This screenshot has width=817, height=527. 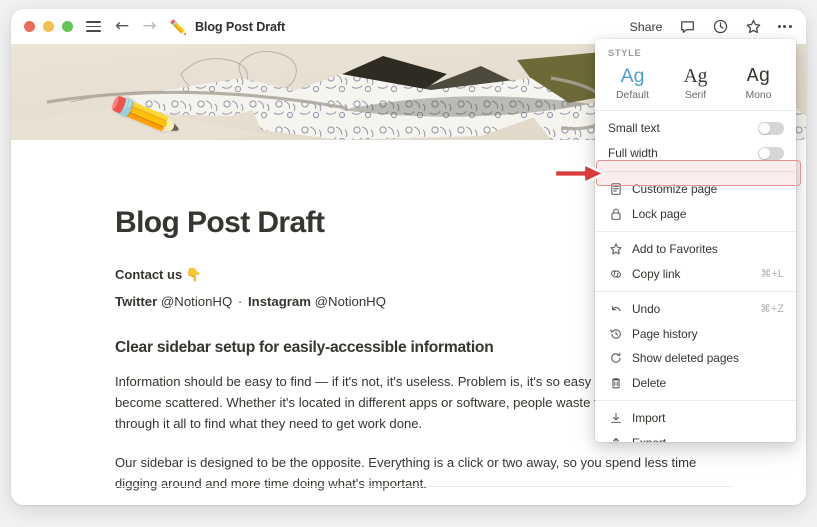 I want to click on menu-item-customize-page: Customize page, so click(x=695, y=189).